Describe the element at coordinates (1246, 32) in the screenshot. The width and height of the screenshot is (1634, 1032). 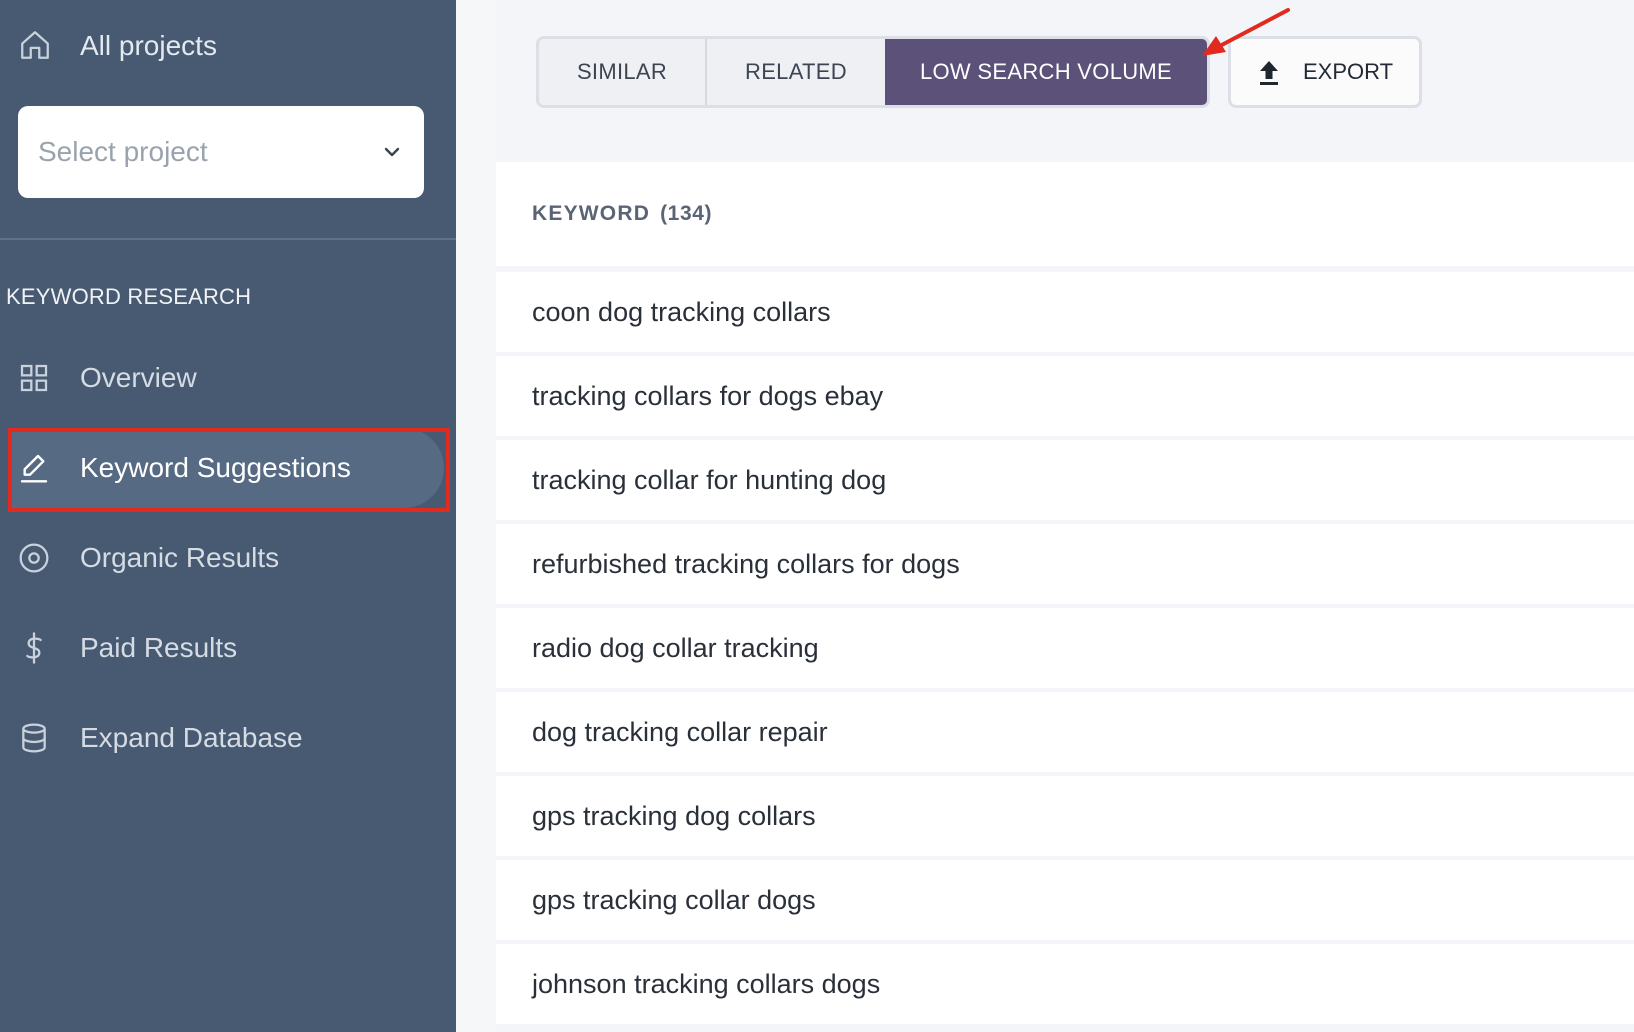
I see `annotation-arrow` at that location.